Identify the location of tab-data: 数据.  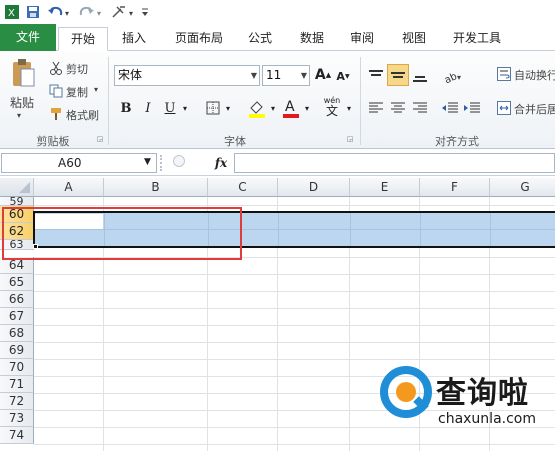
(312, 39).